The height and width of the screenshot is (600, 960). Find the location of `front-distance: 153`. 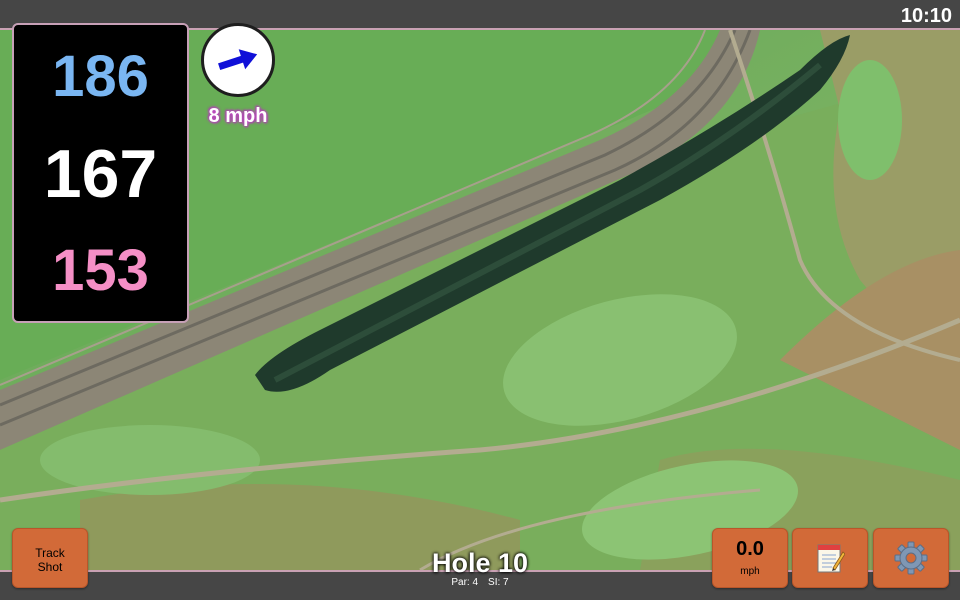

front-distance: 153 is located at coordinates (100, 270).